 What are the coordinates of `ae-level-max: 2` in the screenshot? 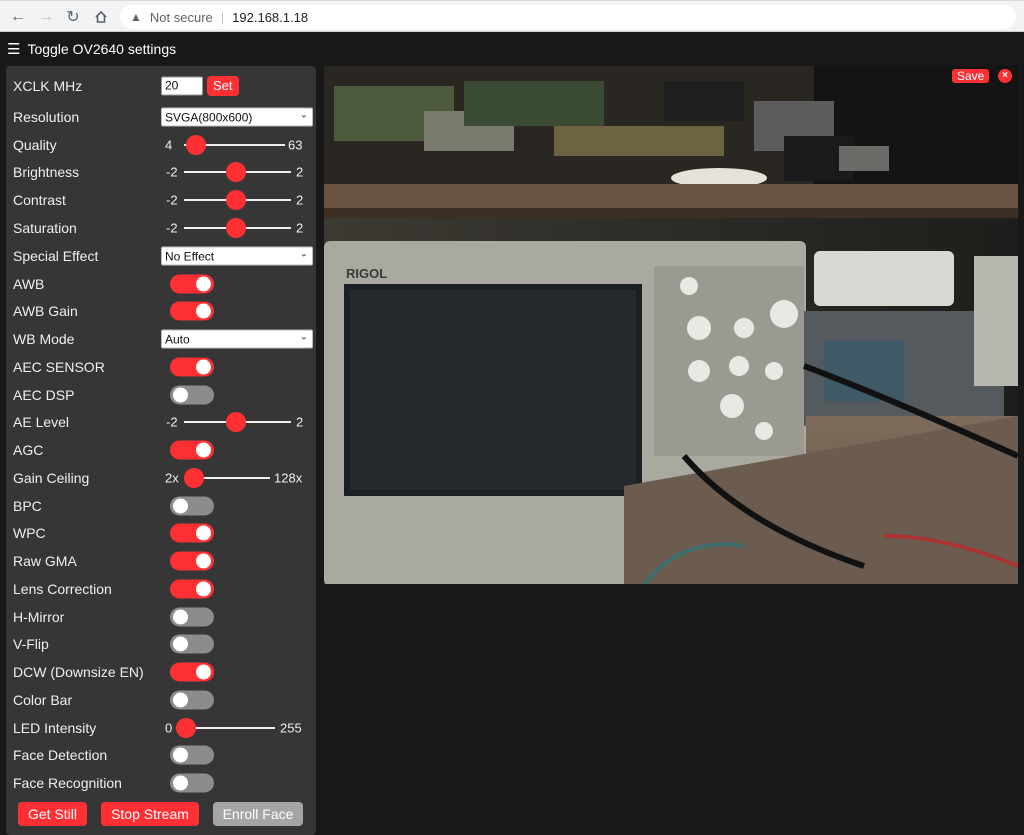 It's located at (300, 422).